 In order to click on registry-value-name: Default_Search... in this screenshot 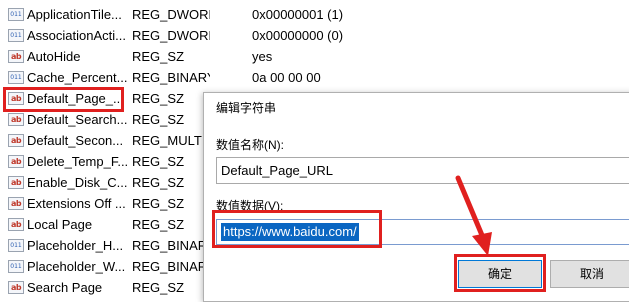, I will do `click(77, 119)`.